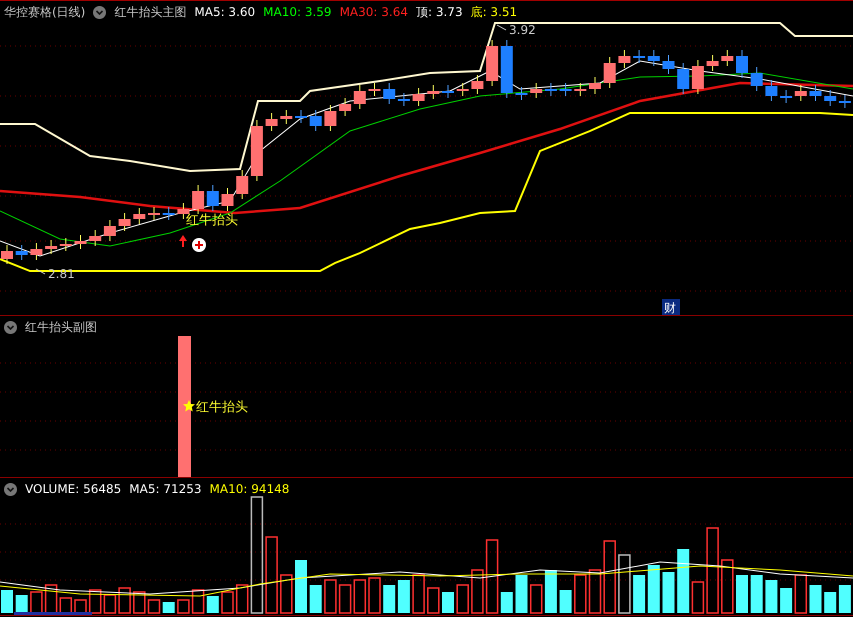 This screenshot has height=617, width=853. What do you see at coordinates (670, 308) in the screenshot?
I see `news-badge: 财` at bounding box center [670, 308].